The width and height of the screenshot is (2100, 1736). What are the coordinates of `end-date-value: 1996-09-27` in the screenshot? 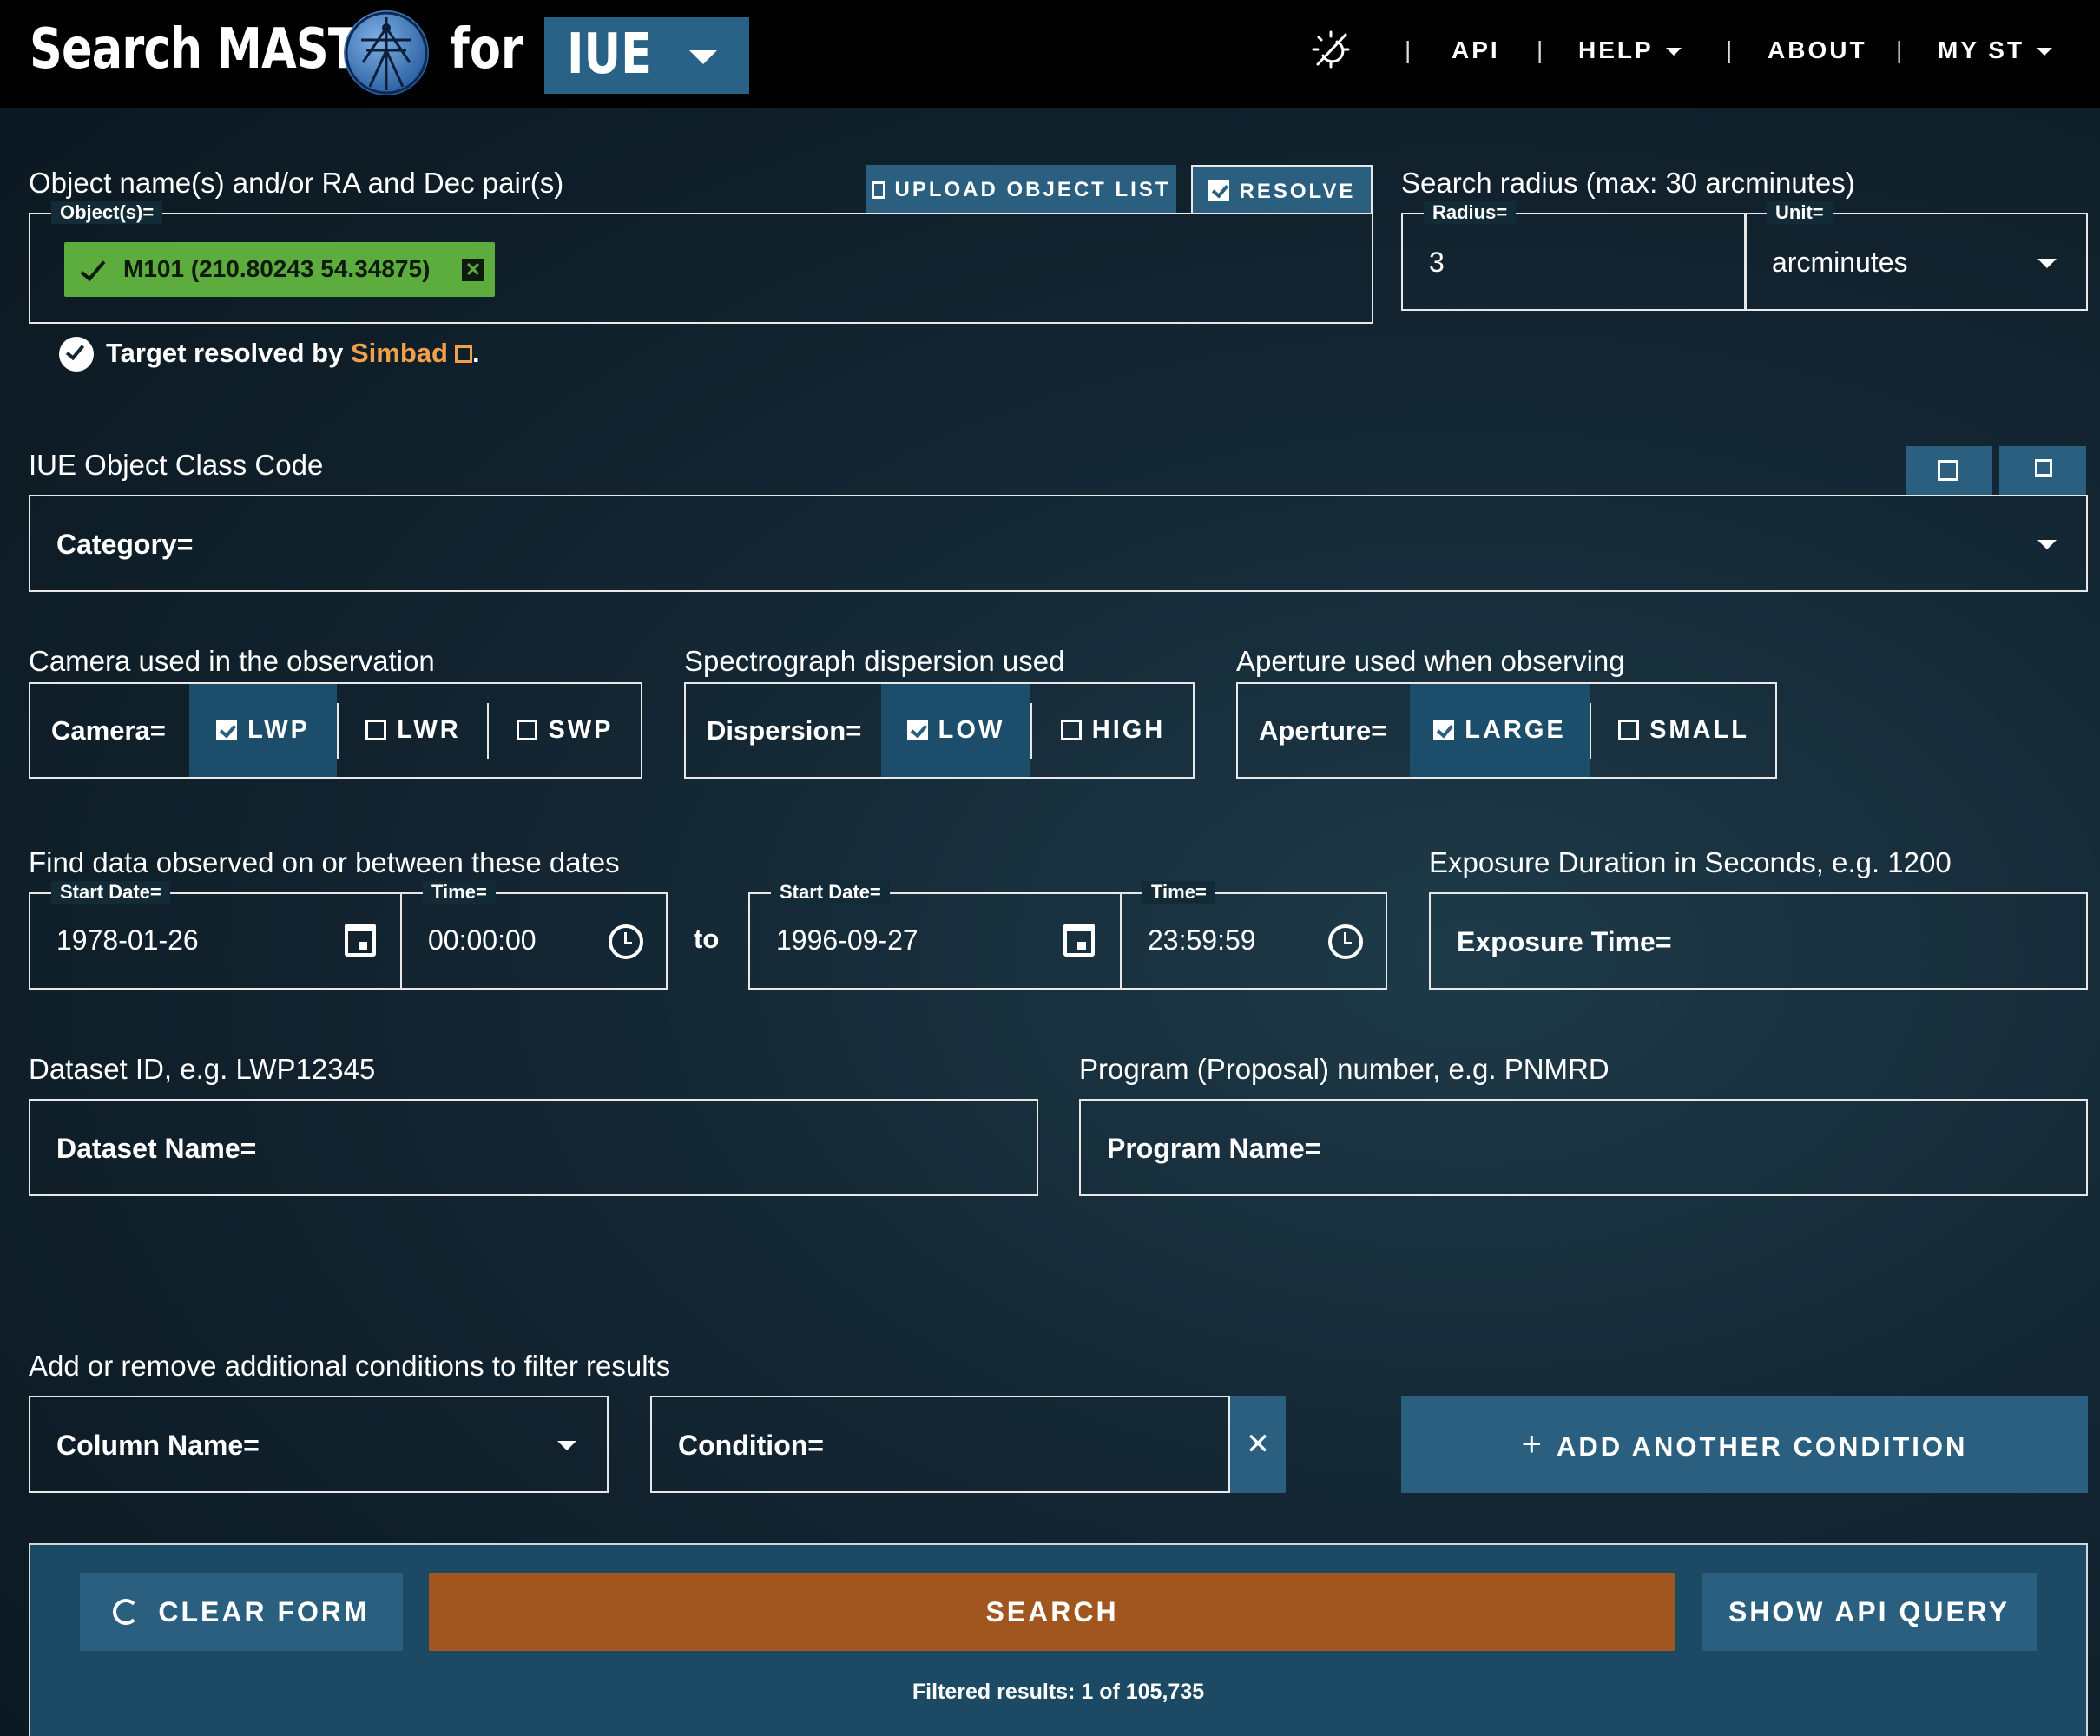 It's located at (847, 940).